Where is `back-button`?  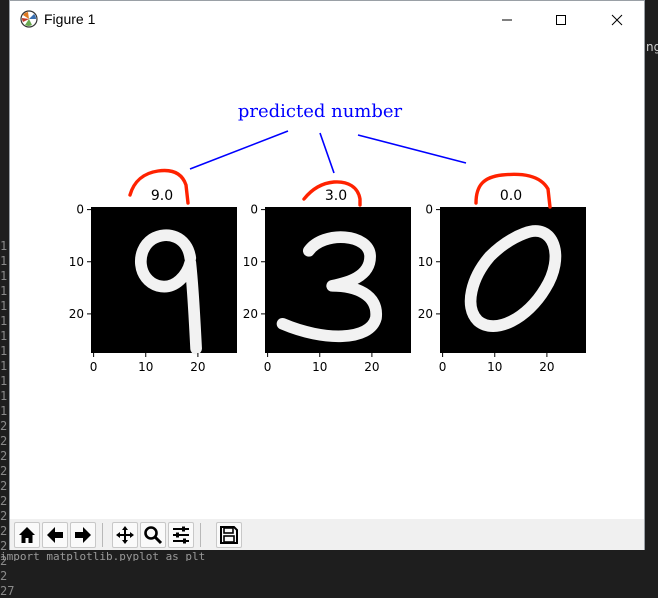 back-button is located at coordinates (55, 535).